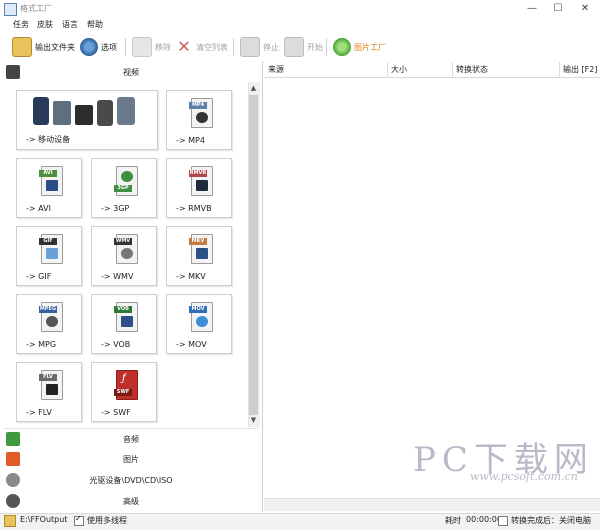  I want to click on output-folder-button: 输出文件夹, so click(43, 47).